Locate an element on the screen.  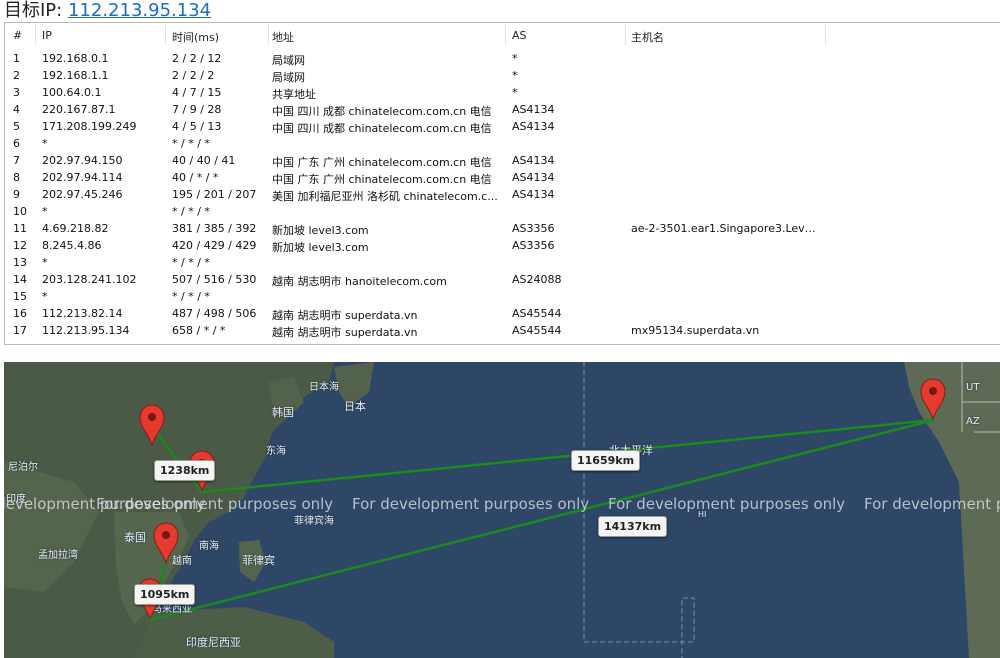
table-row: 10 * * / * / * is located at coordinates (502, 211).